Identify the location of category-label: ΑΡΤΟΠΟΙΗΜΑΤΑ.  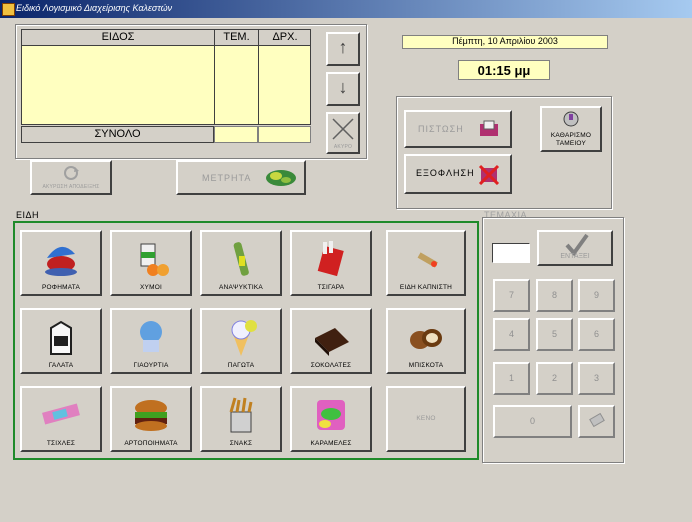
(151, 443).